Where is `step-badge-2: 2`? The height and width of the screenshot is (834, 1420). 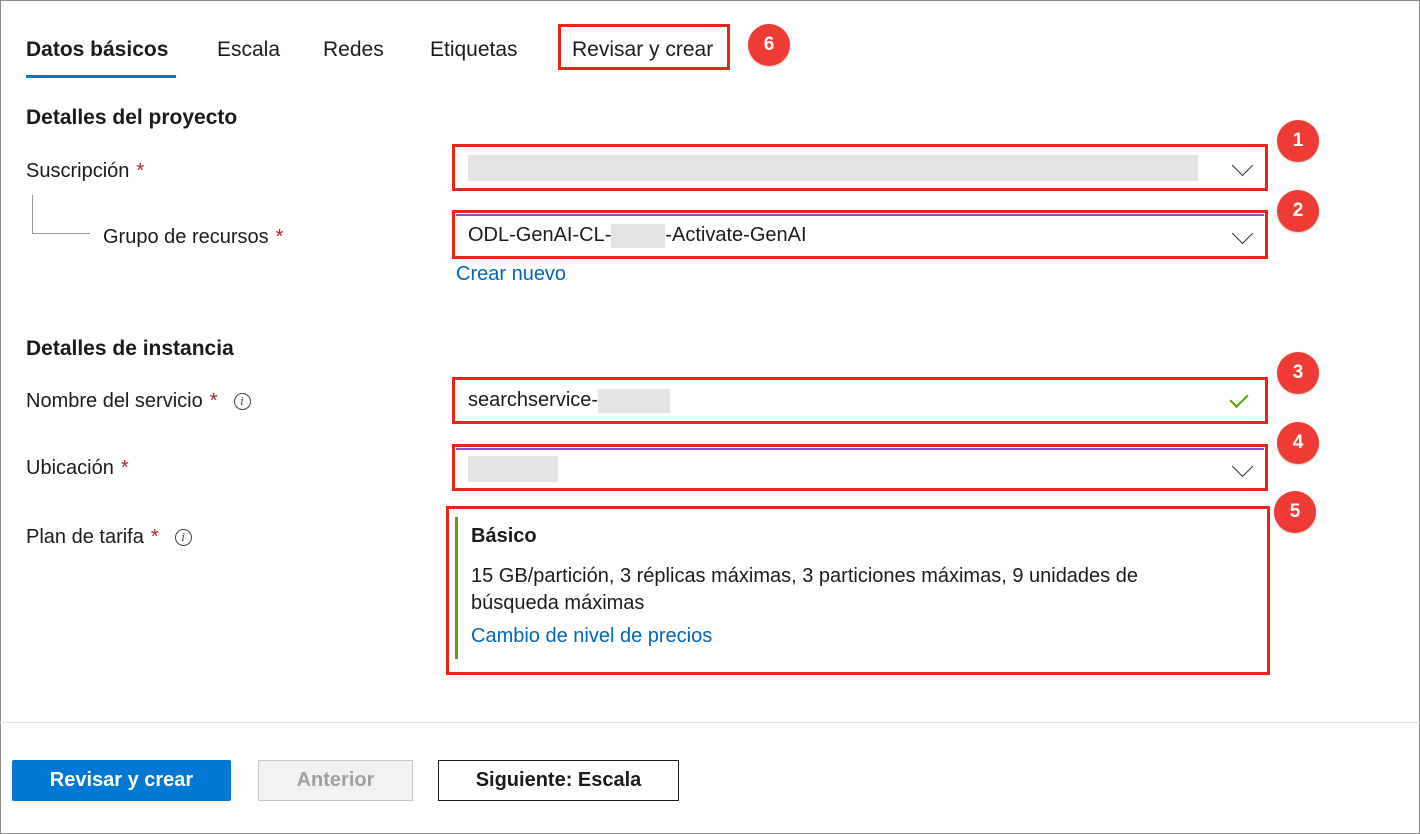 step-badge-2: 2 is located at coordinates (1298, 211).